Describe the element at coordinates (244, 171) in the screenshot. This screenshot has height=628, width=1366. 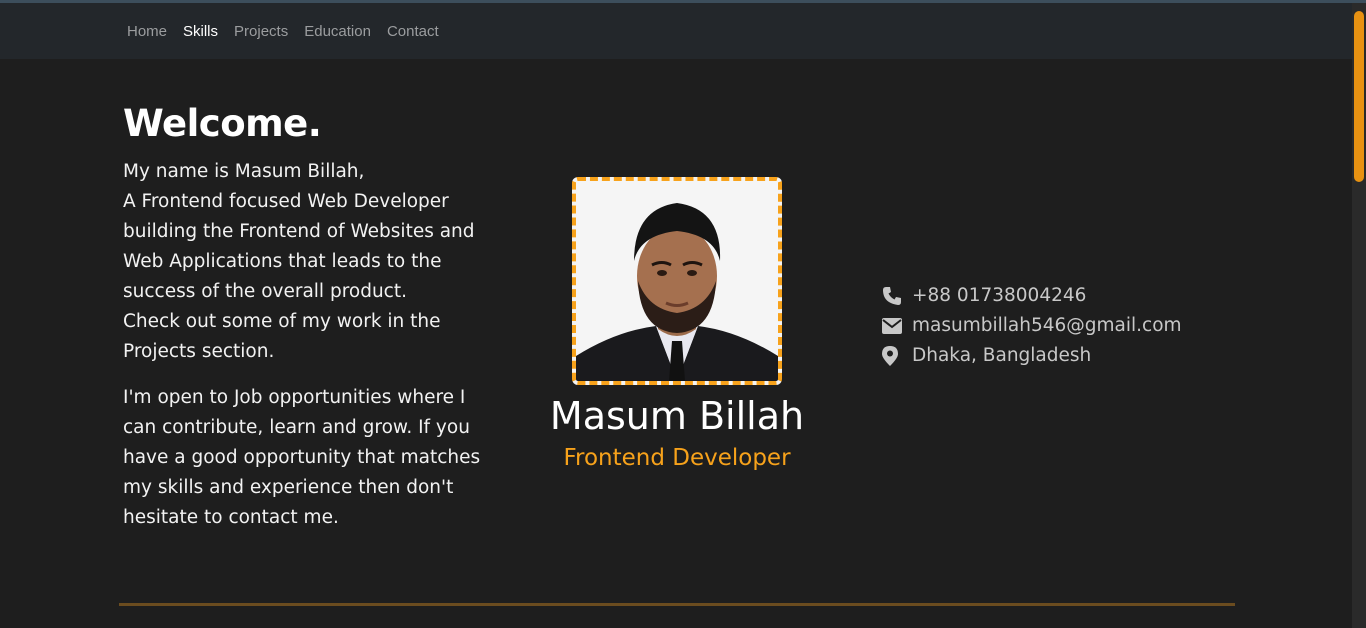
I see `intro-line: My name is Masum Billah,` at that location.